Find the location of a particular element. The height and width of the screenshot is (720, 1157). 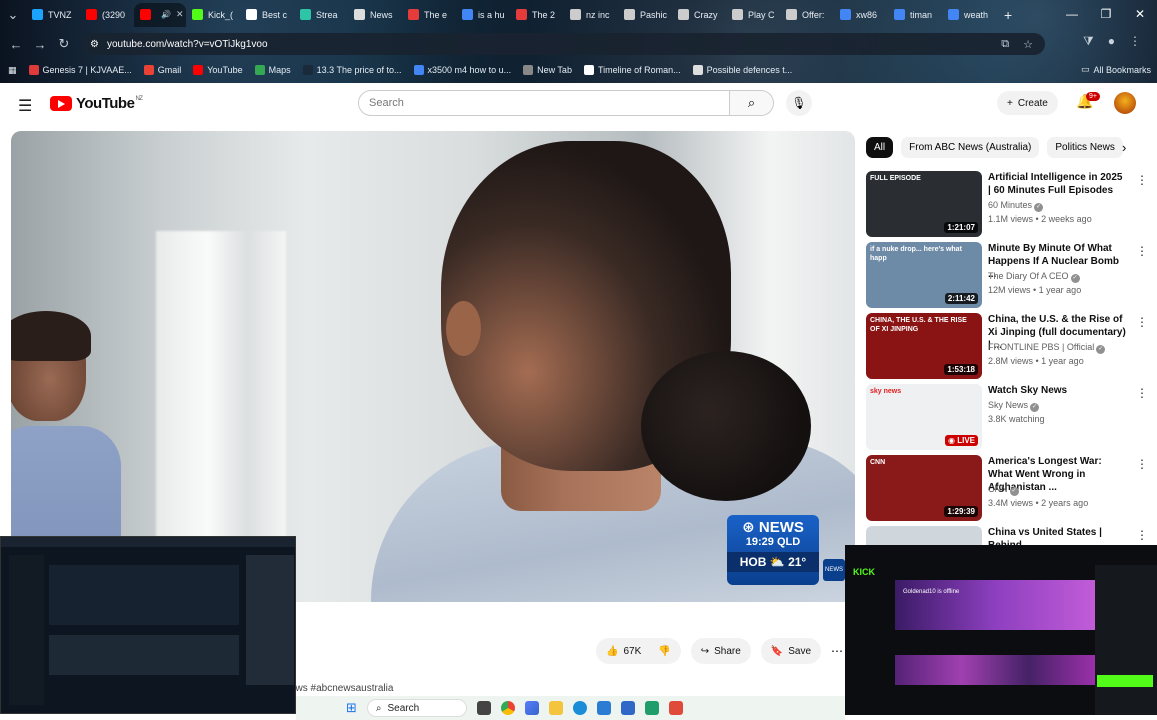

browser-tab: xw86 is located at coordinates (861, 15).